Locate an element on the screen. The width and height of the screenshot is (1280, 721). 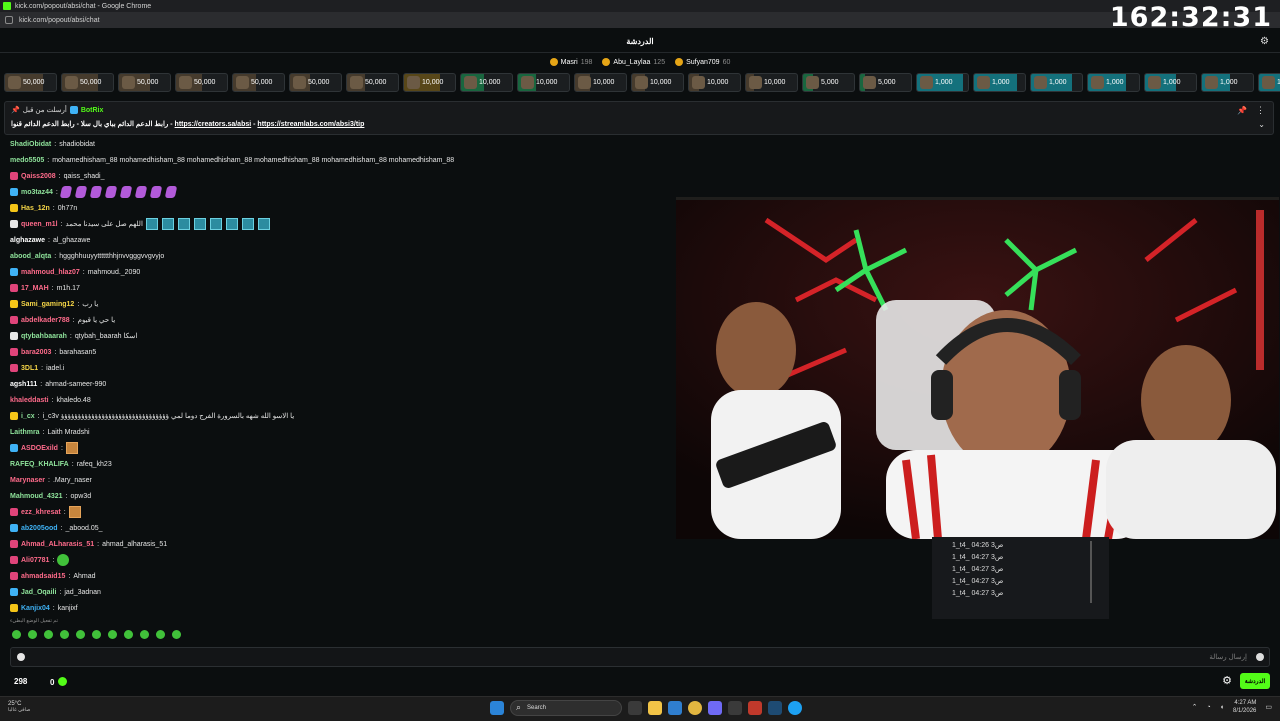
chat-username: Ahmad_ALharasis_51 is located at coordinates (57, 544).